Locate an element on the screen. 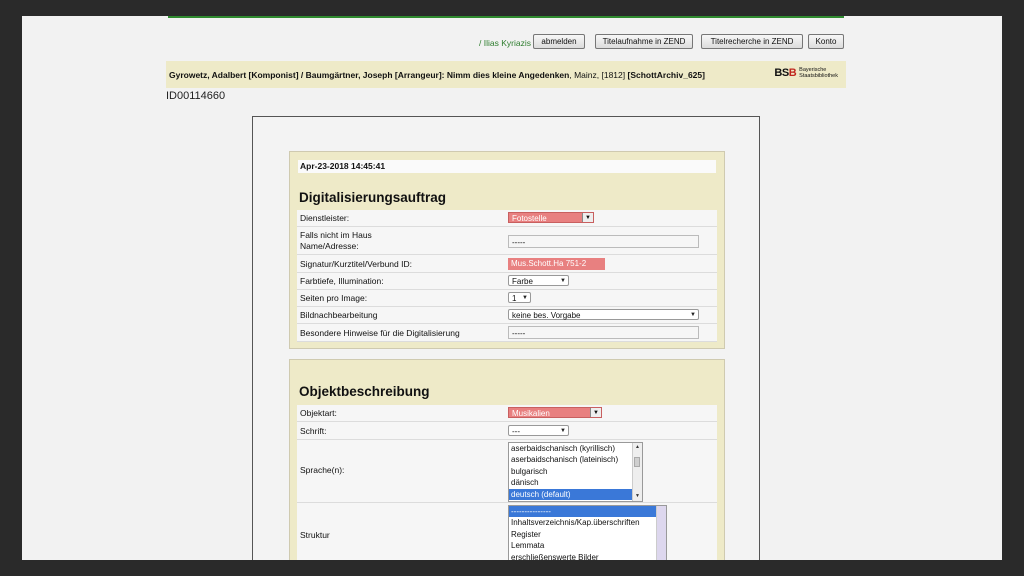 The width and height of the screenshot is (1024, 576). sprache-label: Sprache(n): is located at coordinates (322, 470).